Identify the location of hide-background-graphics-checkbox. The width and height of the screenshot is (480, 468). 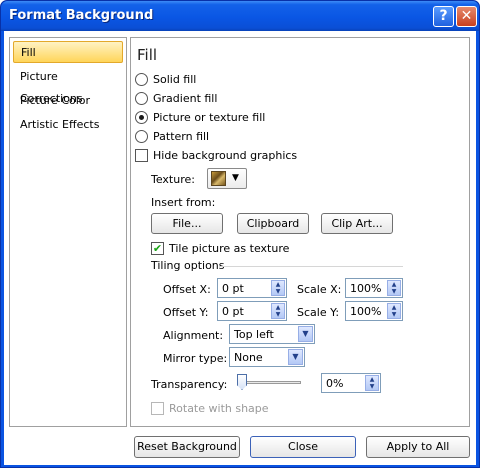
(141, 155).